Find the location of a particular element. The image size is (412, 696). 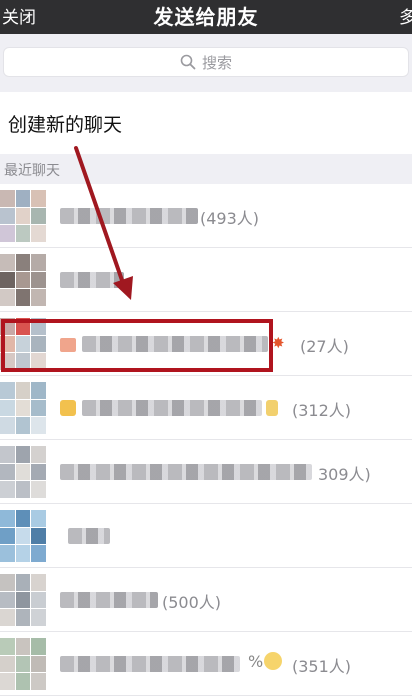

chat-row: % (351人) is located at coordinates (206, 664).